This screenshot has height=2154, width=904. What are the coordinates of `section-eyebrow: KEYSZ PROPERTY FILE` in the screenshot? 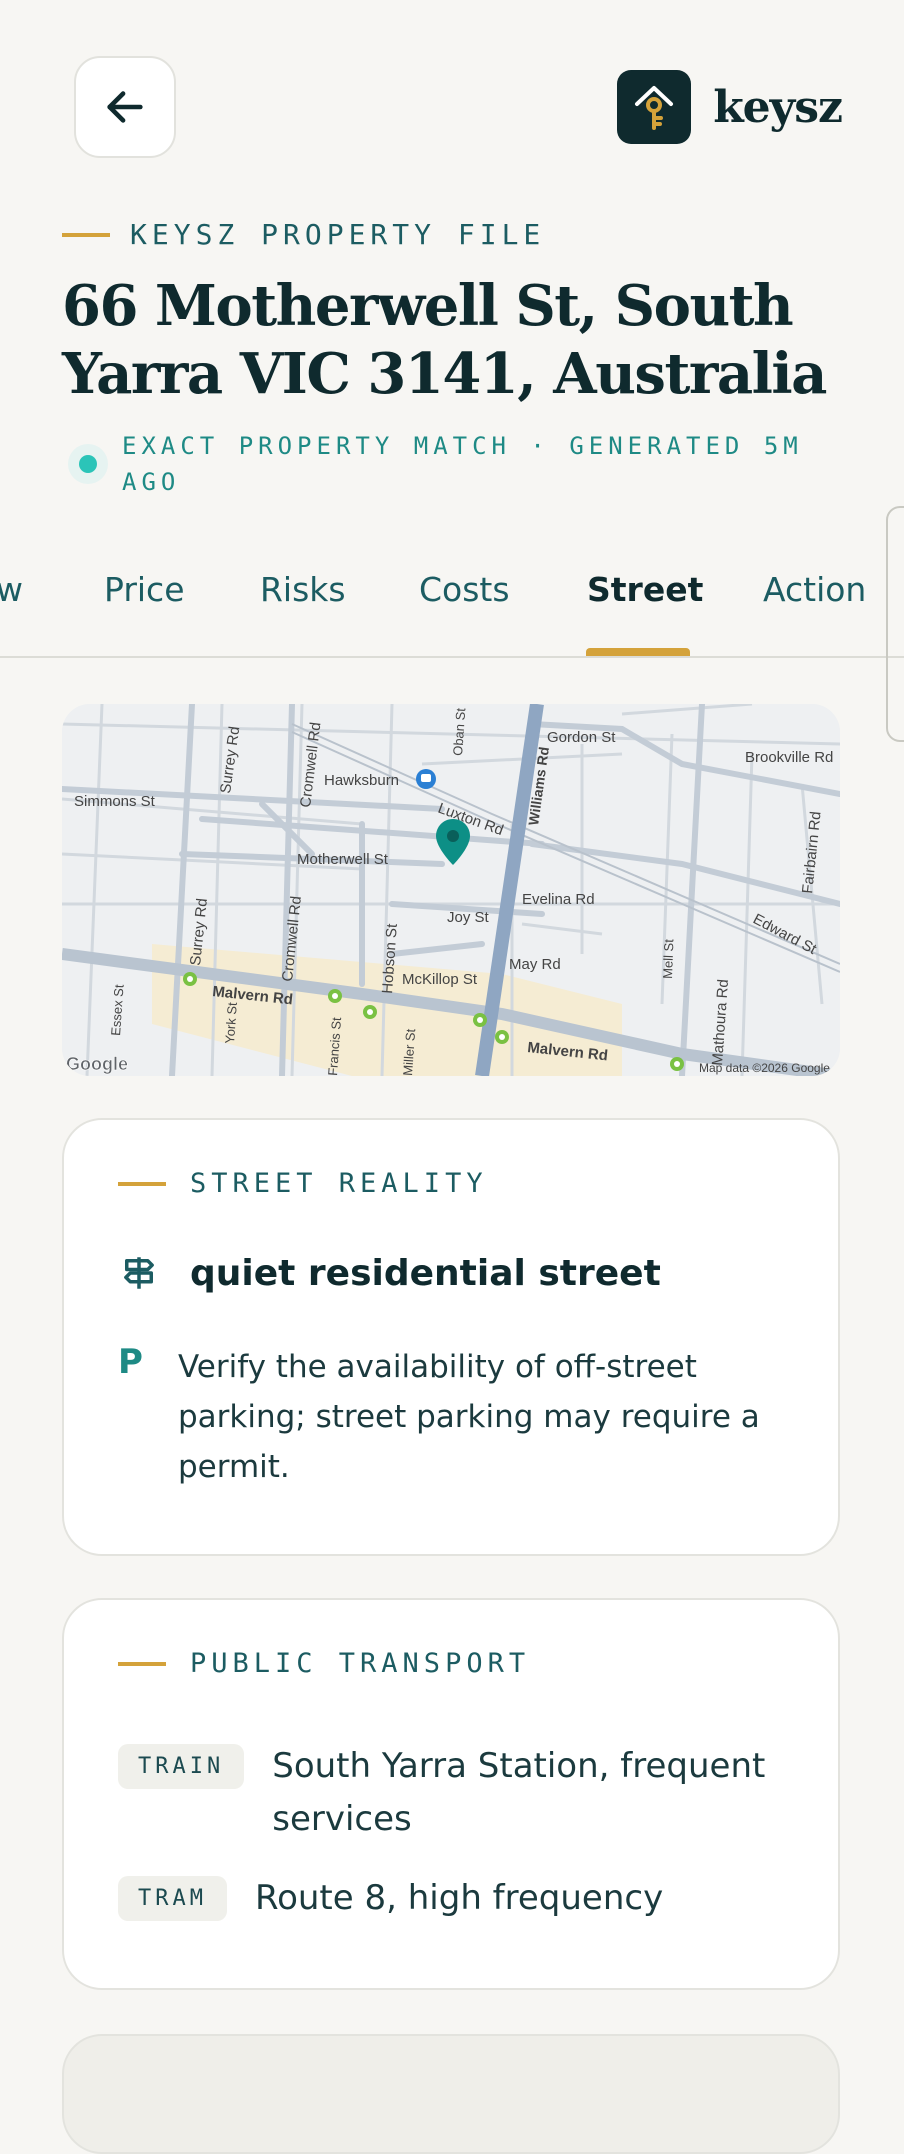 It's located at (303, 234).